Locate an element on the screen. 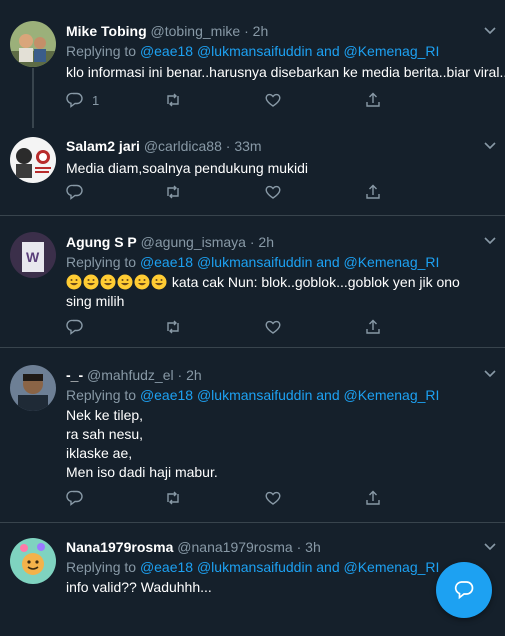 The width and height of the screenshot is (505, 636). reply-button: 1 is located at coordinates (82, 100).